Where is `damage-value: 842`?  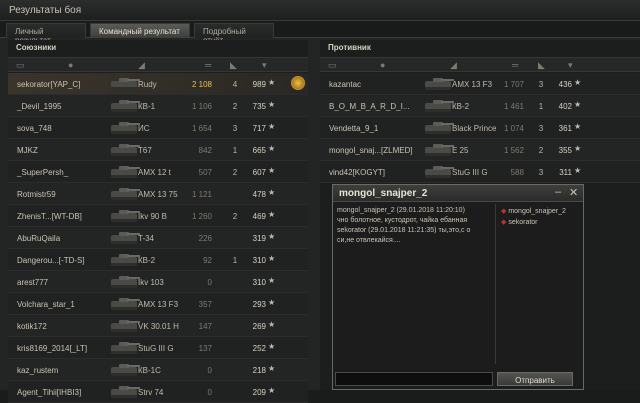
damage-value: 842 is located at coordinates (205, 150).